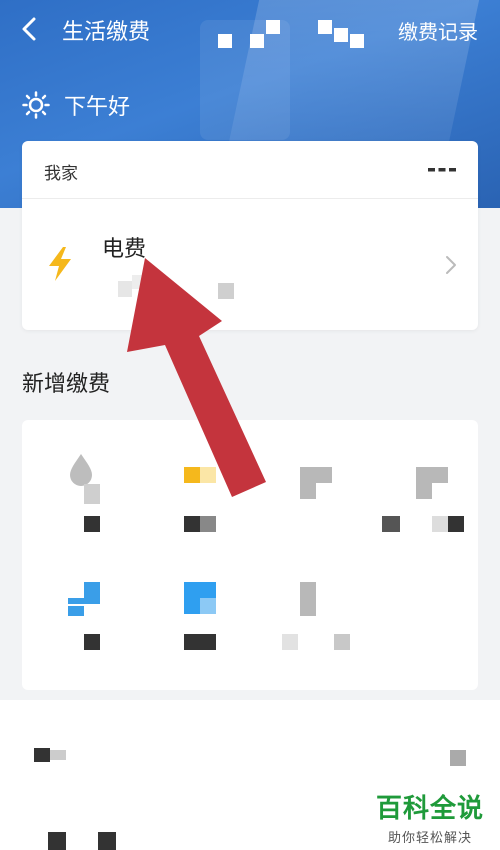 Image resolution: width=500 pixels, height=850 pixels. I want to click on sun-icon, so click(36, 105).